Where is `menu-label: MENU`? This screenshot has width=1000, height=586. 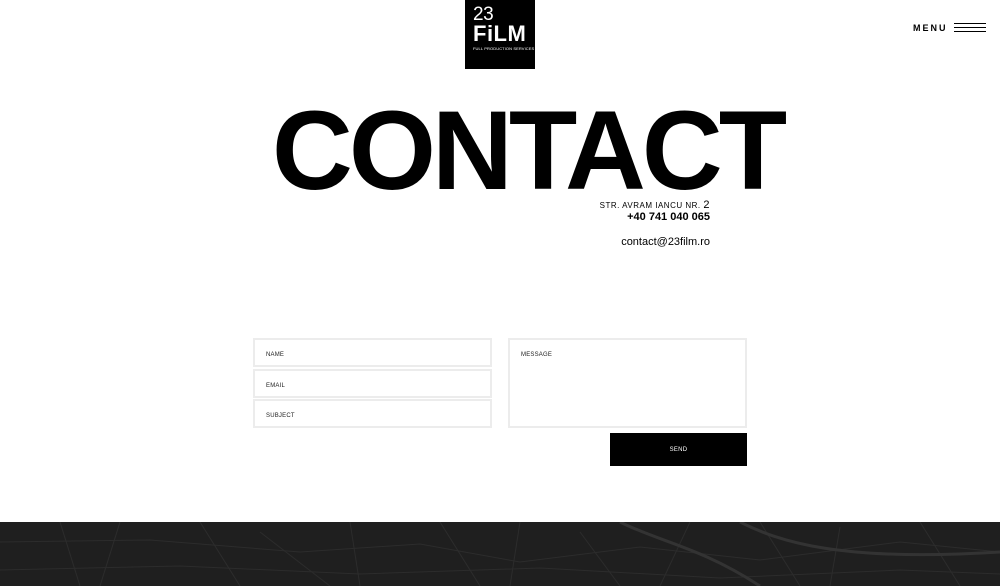 menu-label: MENU is located at coordinates (930, 28).